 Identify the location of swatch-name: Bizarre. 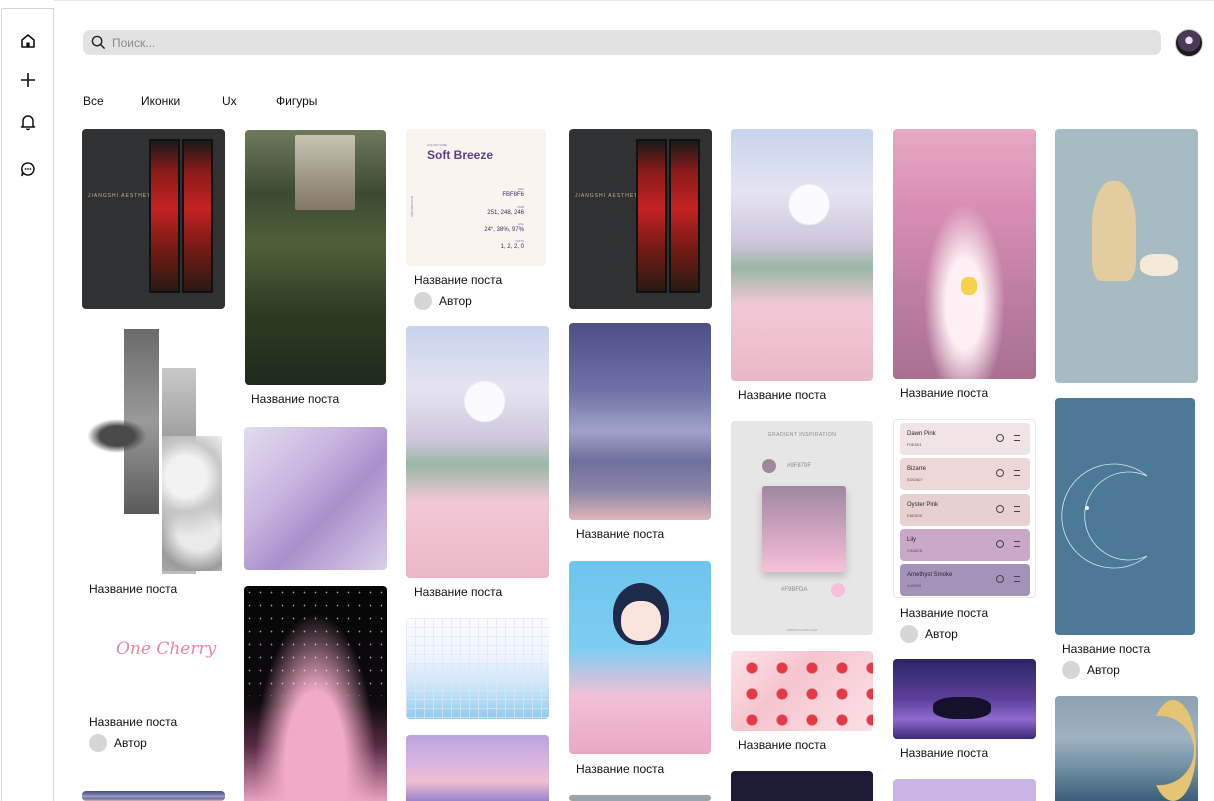
(917, 469).